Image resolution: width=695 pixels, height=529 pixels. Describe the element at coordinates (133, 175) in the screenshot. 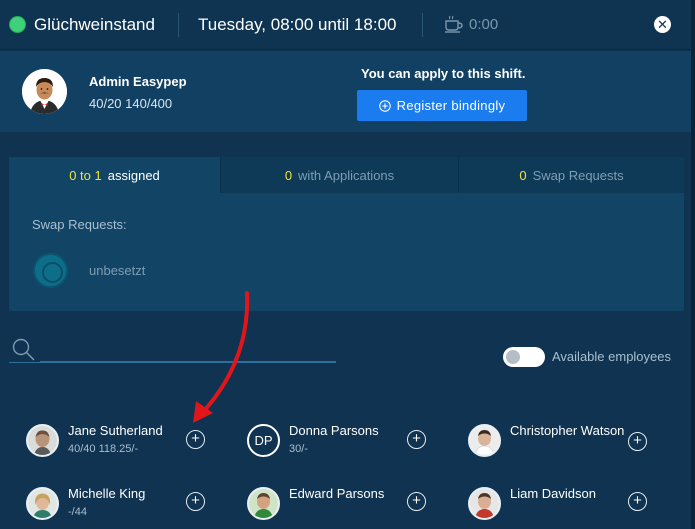

I see `tab-label: assigned` at that location.